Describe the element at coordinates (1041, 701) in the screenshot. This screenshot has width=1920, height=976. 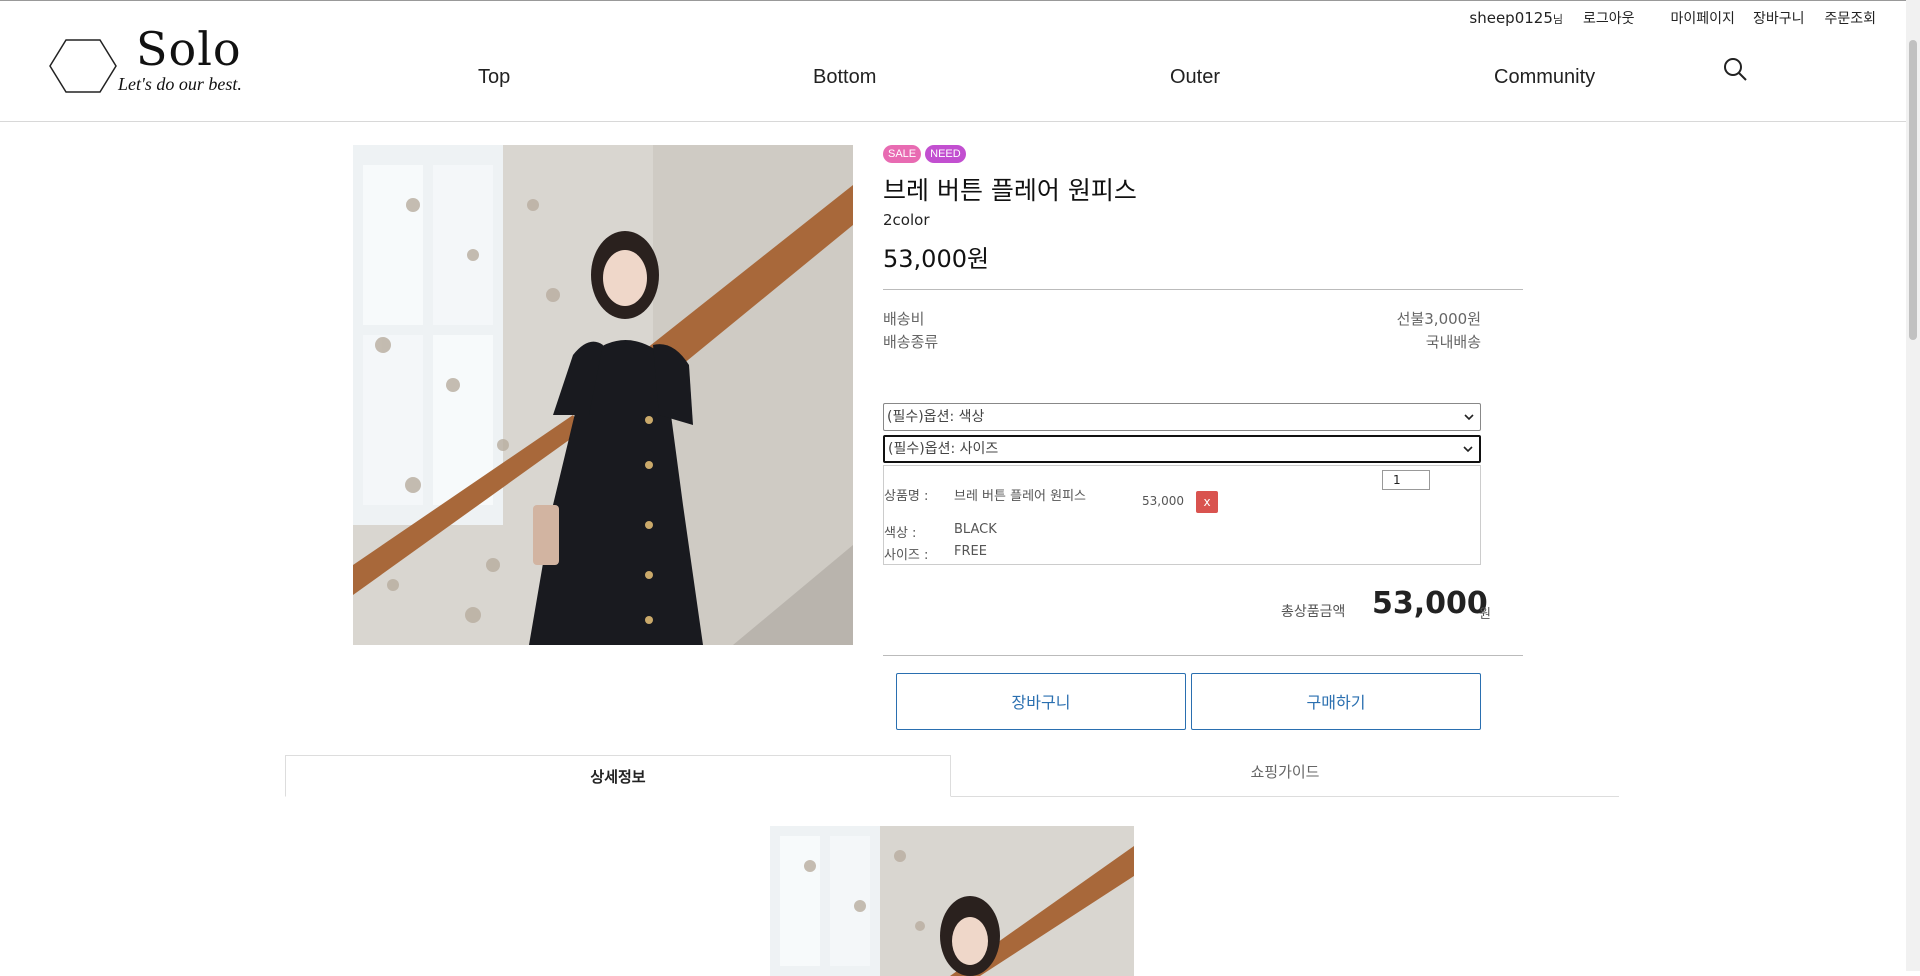
I see `add-to-cart-button: 장바구니` at that location.